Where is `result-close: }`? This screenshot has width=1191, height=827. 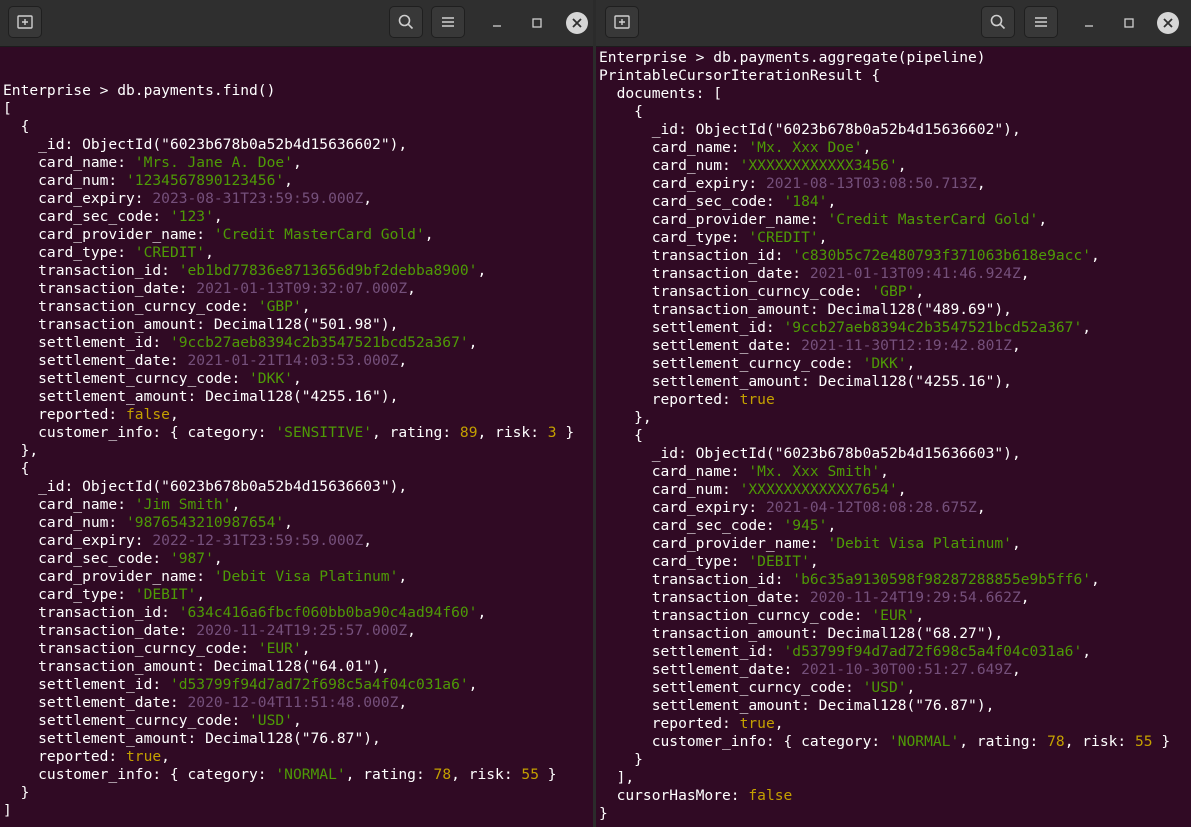
result-close: } is located at coordinates (603, 813).